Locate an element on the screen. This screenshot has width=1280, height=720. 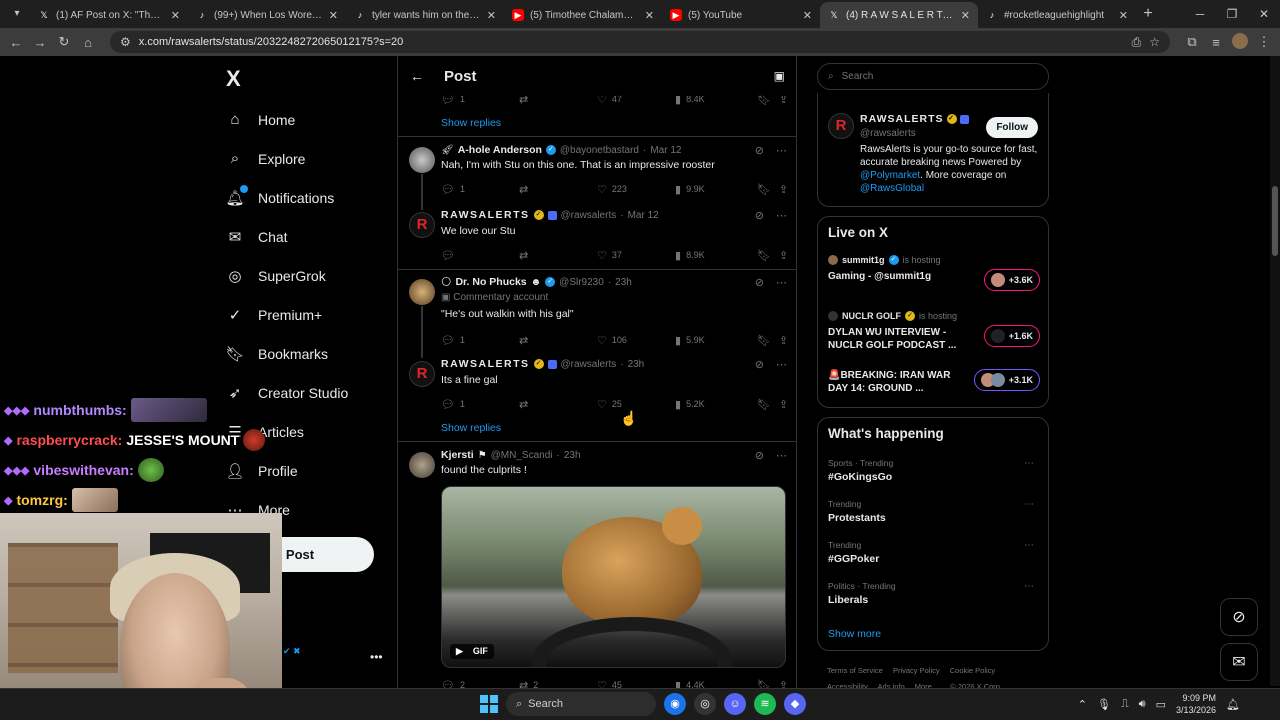
chevron-up-icon: ⌃ is located at coordinates (1082, 704).